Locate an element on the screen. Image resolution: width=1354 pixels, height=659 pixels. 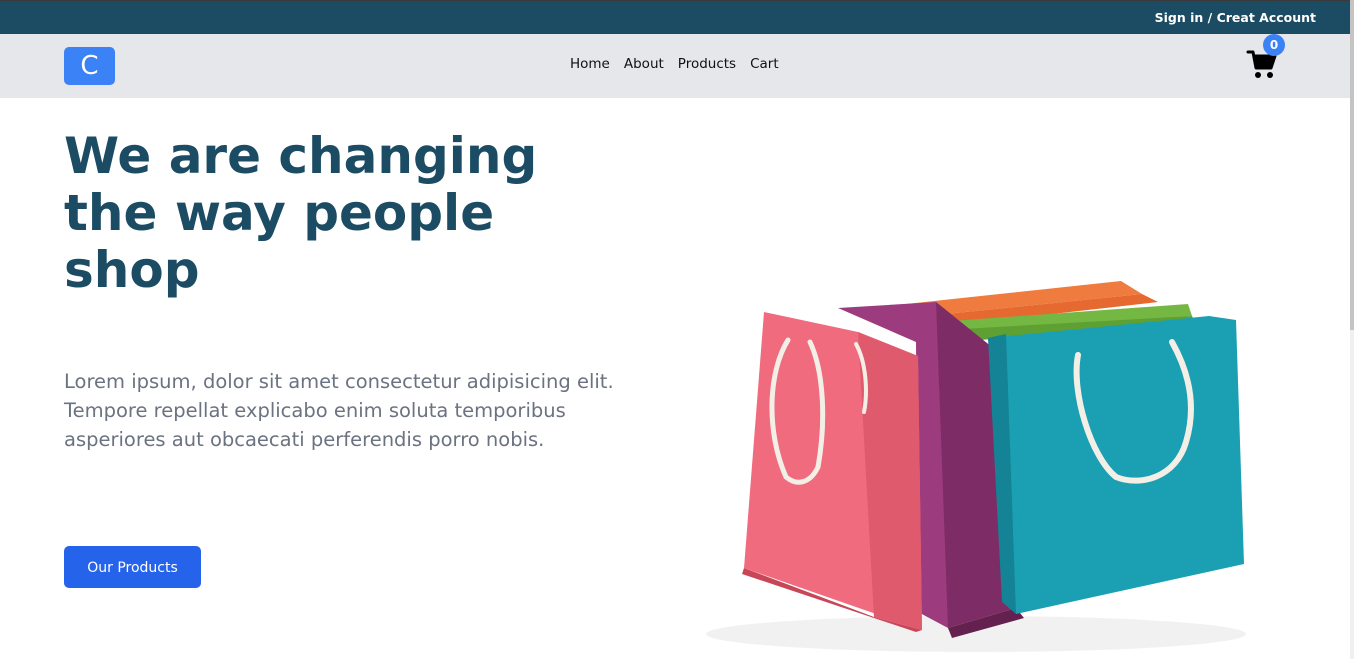
sign-in-create-account-link: Sign in / Creat Account is located at coordinates (1235, 17).